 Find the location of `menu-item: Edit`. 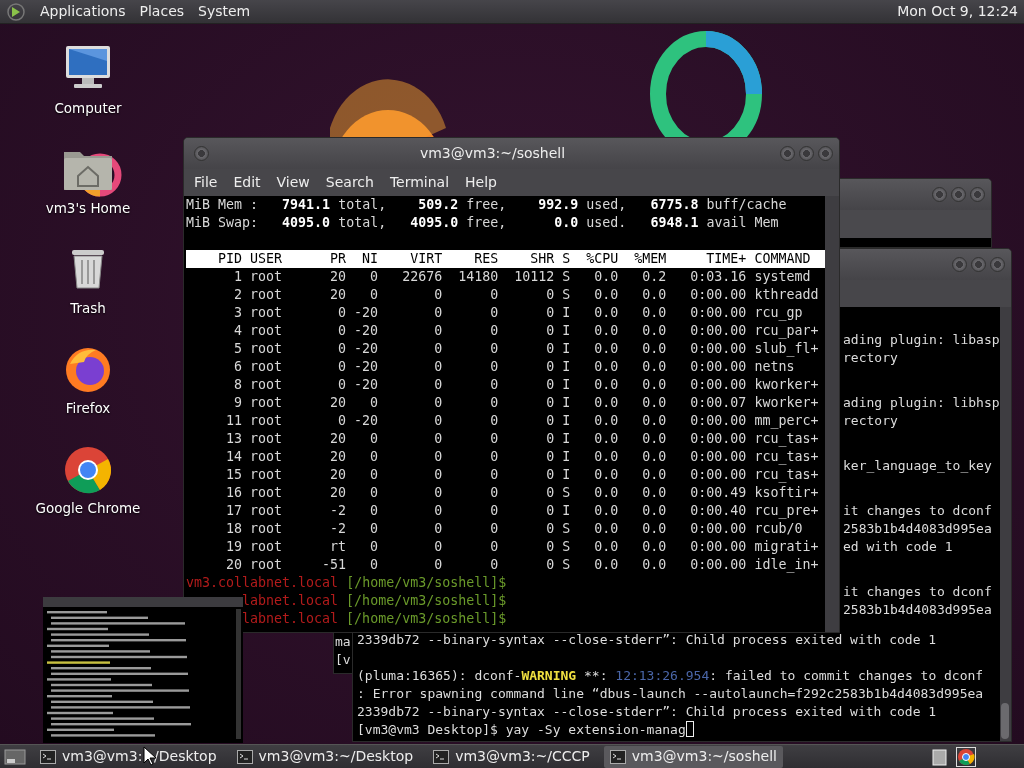

menu-item: Edit is located at coordinates (249, 182).